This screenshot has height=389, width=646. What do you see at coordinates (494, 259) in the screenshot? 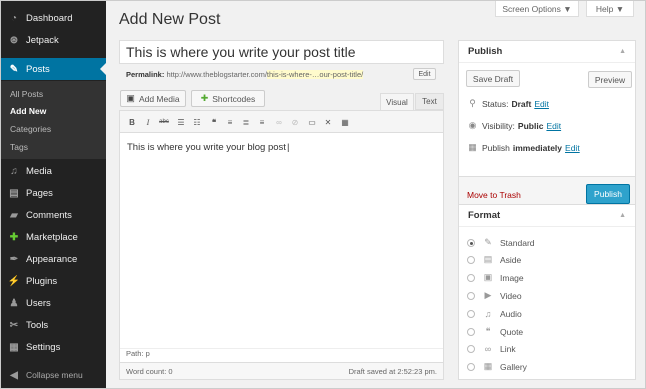
I see `format-option-aside: ▤ Aside` at bounding box center [494, 259].